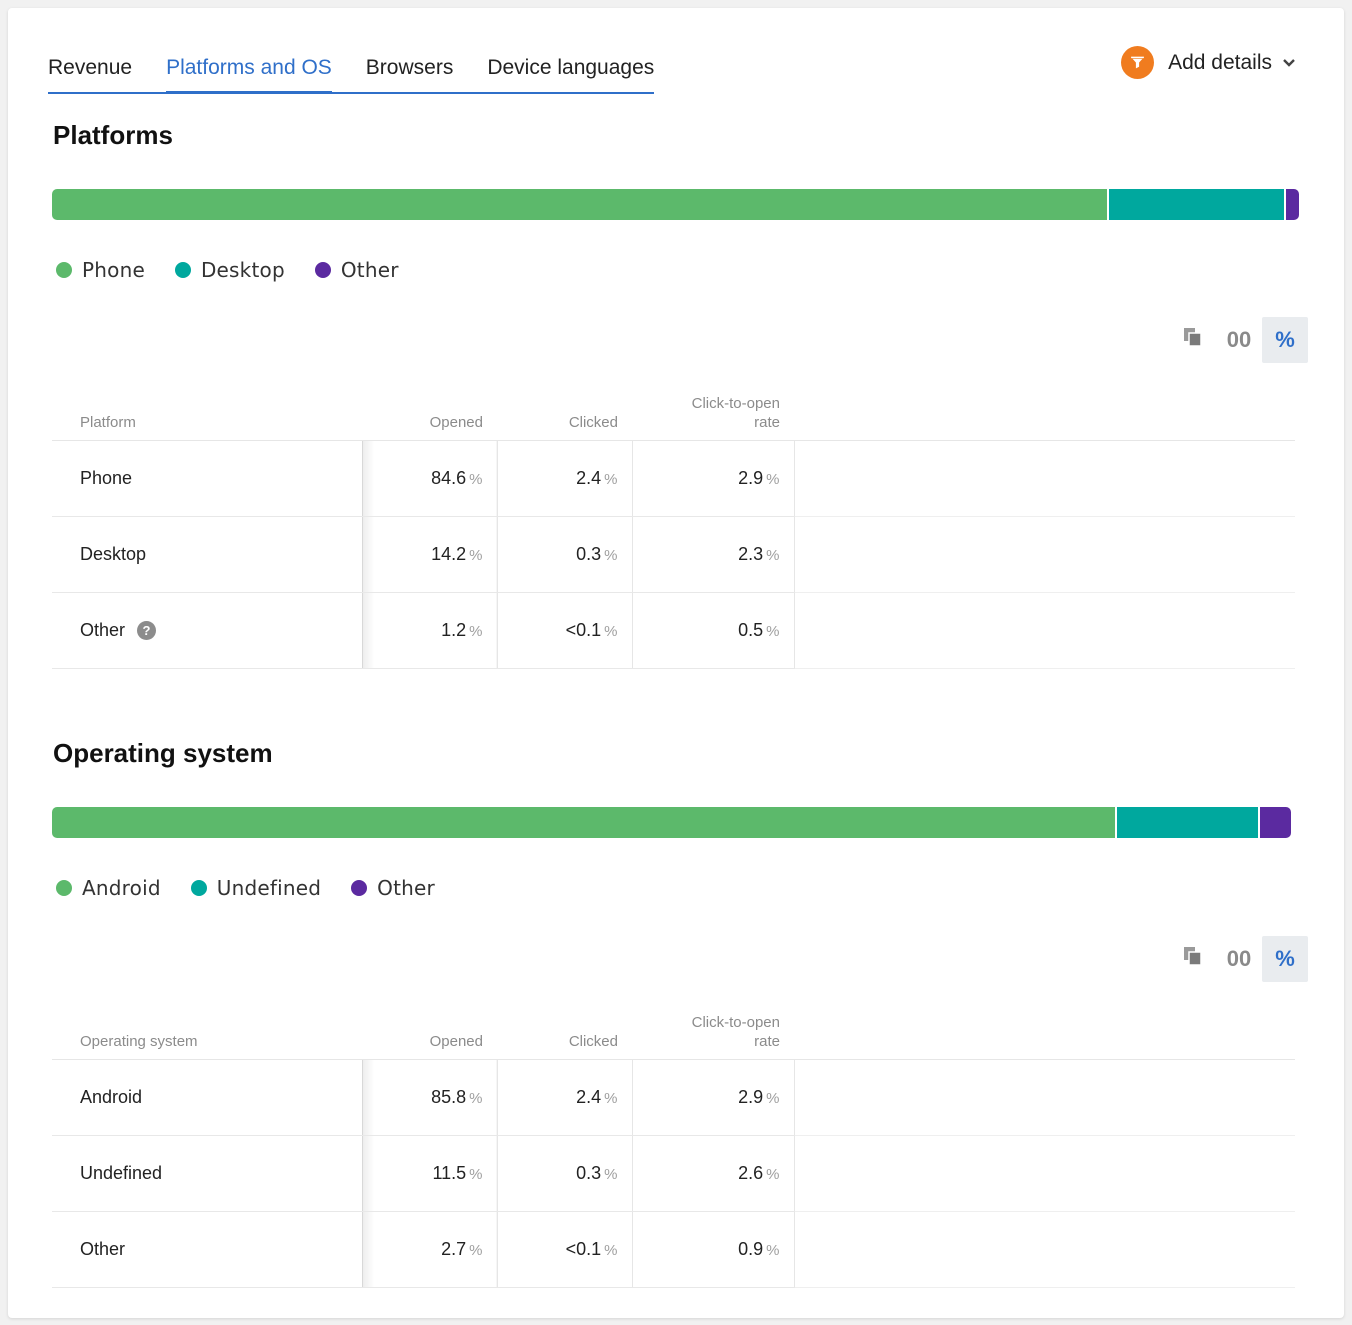  I want to click on section-title: Platforms, so click(113, 135).